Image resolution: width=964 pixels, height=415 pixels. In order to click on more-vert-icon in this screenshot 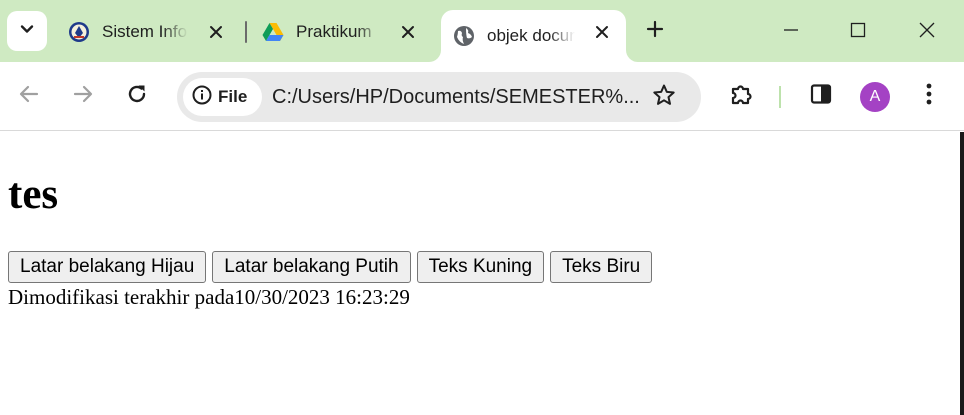, I will do `click(929, 96)`.